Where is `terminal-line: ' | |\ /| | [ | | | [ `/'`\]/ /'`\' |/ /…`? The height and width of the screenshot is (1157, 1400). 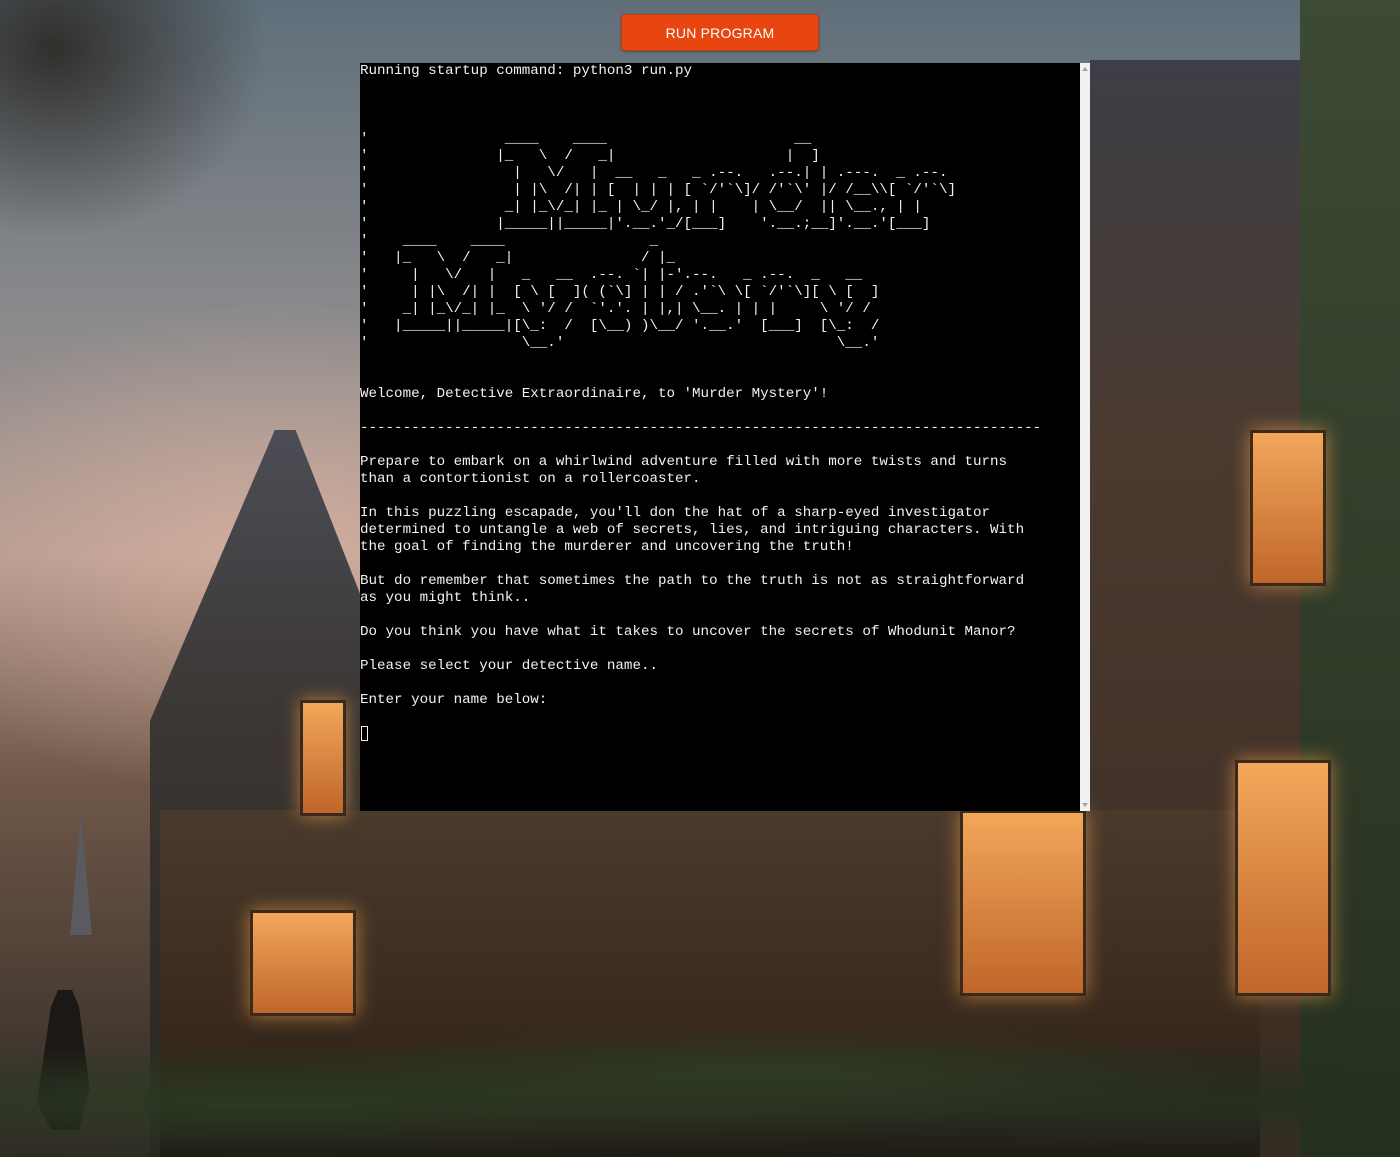 terminal-line: ' | |\ /| | [ | | | [ `/'`\]/ /'`\' |/ /… is located at coordinates (658, 190).